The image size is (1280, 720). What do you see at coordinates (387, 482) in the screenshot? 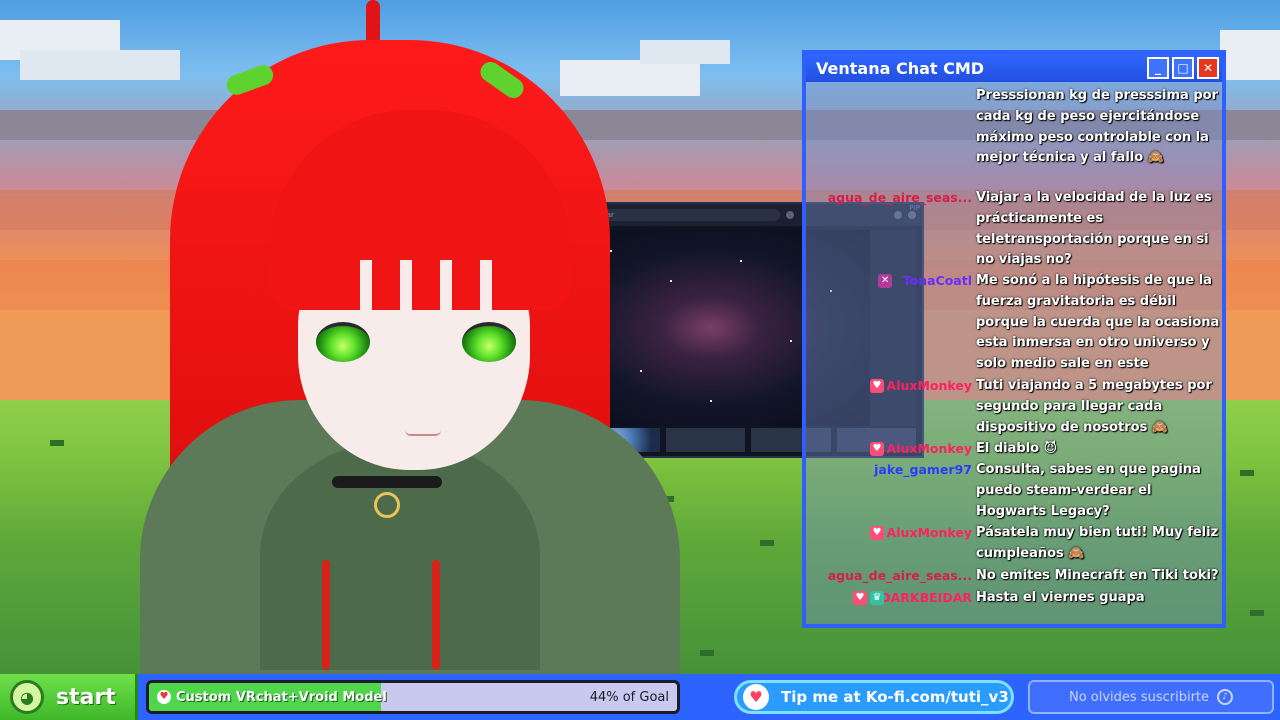
I see `choker` at bounding box center [387, 482].